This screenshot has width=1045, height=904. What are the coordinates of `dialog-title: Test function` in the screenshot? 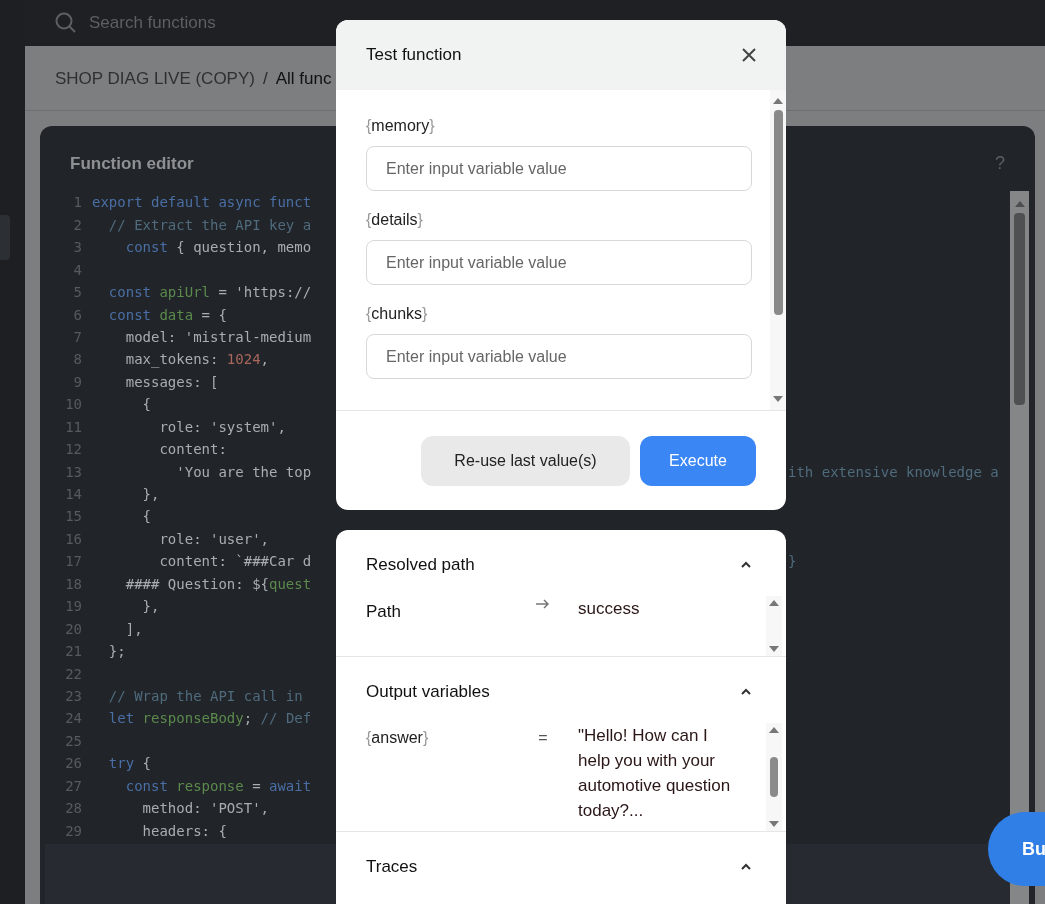 It's located at (414, 55).